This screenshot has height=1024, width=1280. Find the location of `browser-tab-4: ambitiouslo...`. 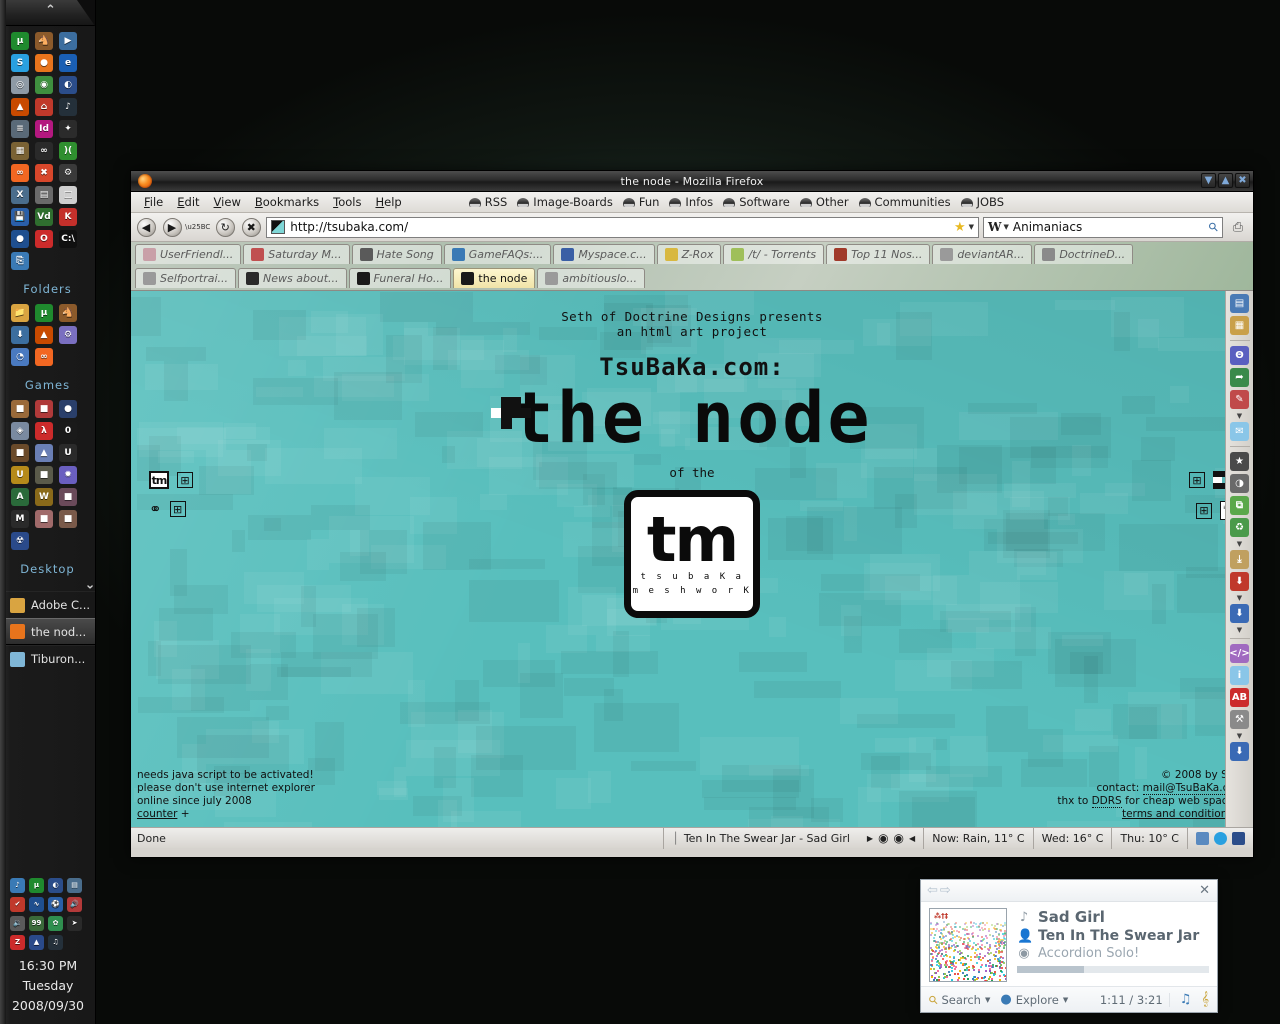

browser-tab-4: ambitiouslo... is located at coordinates (591, 278).